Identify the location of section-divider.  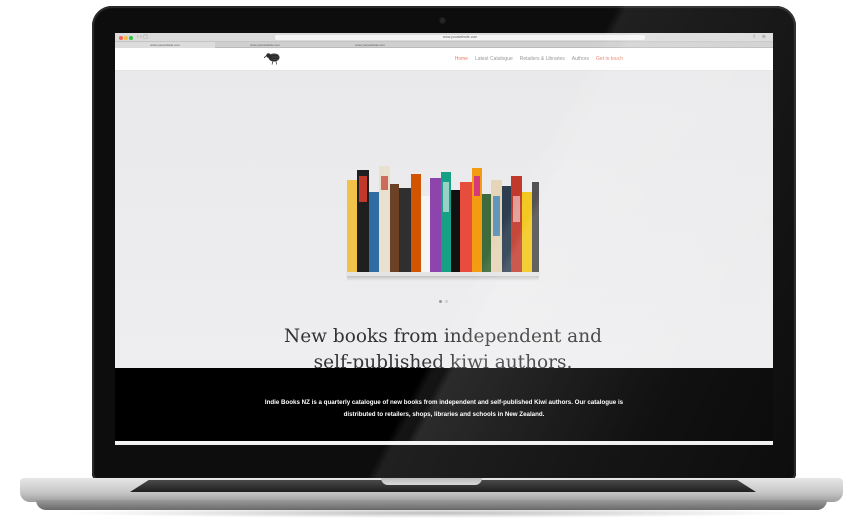
(444, 442).